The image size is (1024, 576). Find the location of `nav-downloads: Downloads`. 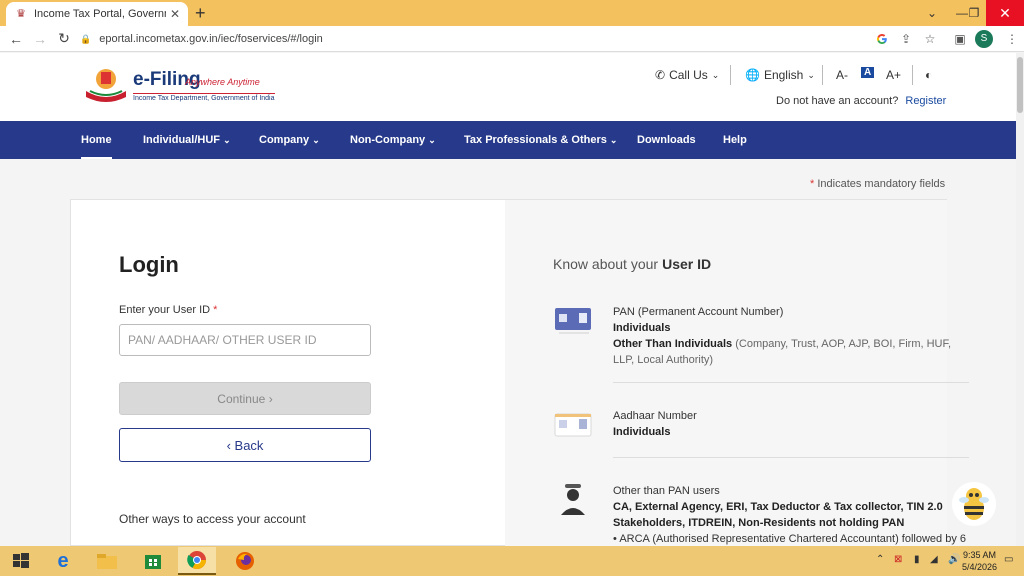

nav-downloads: Downloads is located at coordinates (666, 140).